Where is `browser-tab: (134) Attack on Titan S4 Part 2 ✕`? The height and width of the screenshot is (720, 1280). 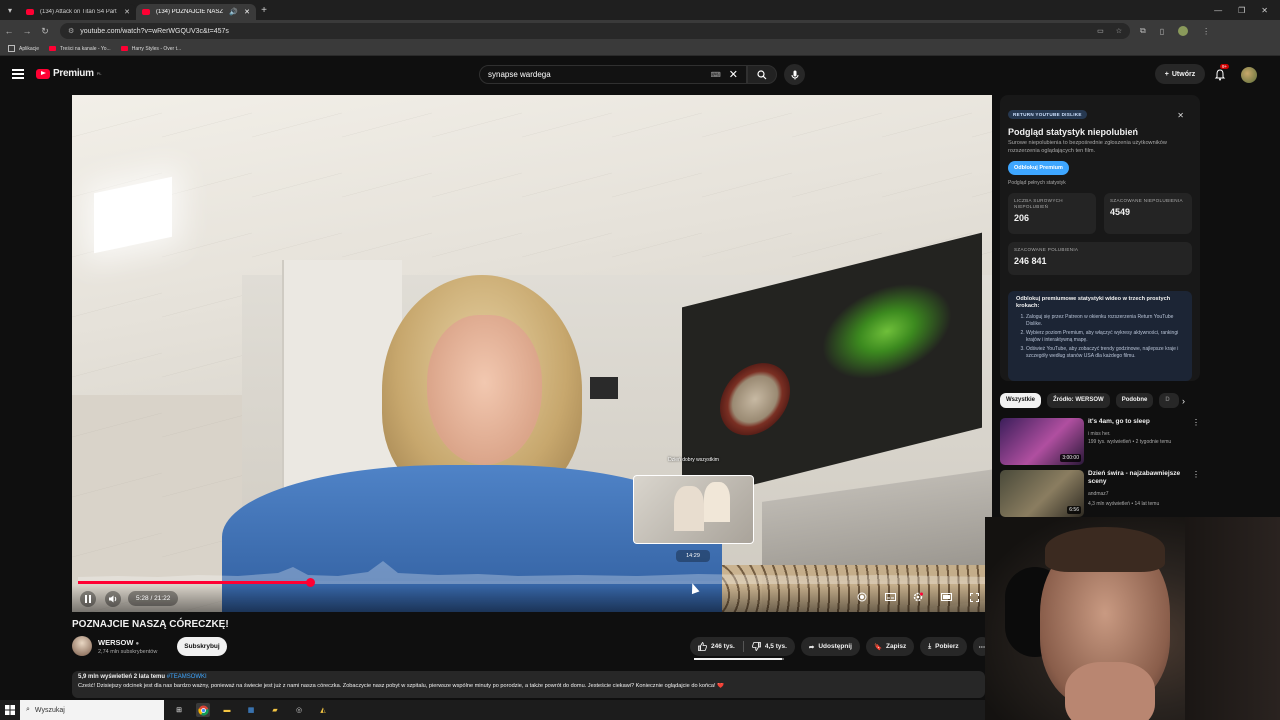 browser-tab: (134) Attack on Titan S4 Part 2 ✕ is located at coordinates (78, 12).